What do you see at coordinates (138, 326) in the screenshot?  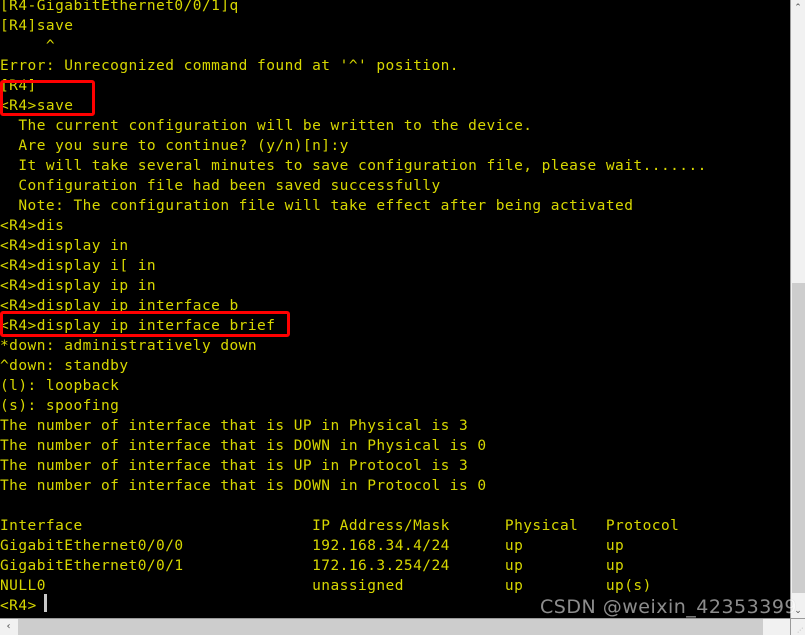 I see `terminal-line: <R4>display ip interface brief` at bounding box center [138, 326].